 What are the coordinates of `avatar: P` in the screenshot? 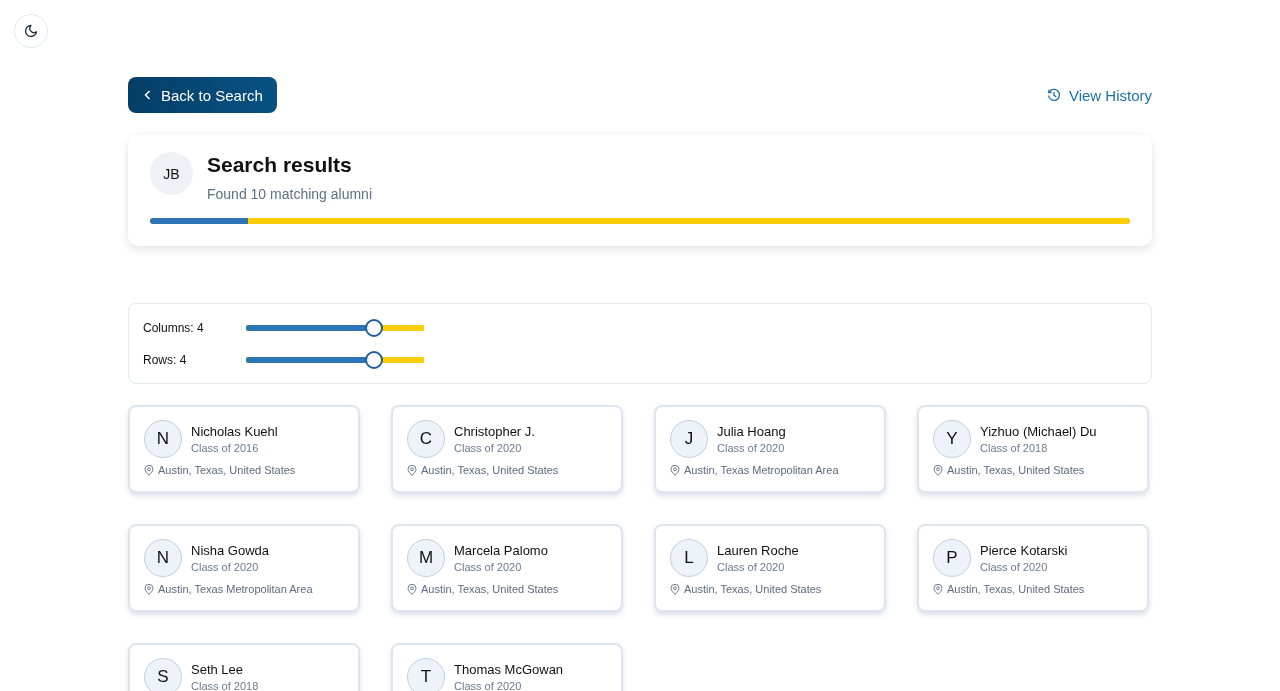 It's located at (952, 558).